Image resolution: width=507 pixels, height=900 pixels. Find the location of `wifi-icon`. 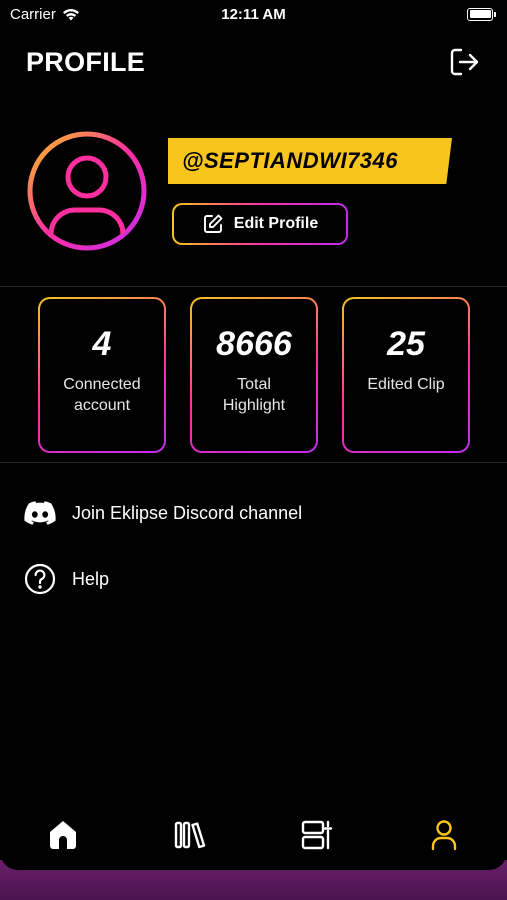

wifi-icon is located at coordinates (70, 14).